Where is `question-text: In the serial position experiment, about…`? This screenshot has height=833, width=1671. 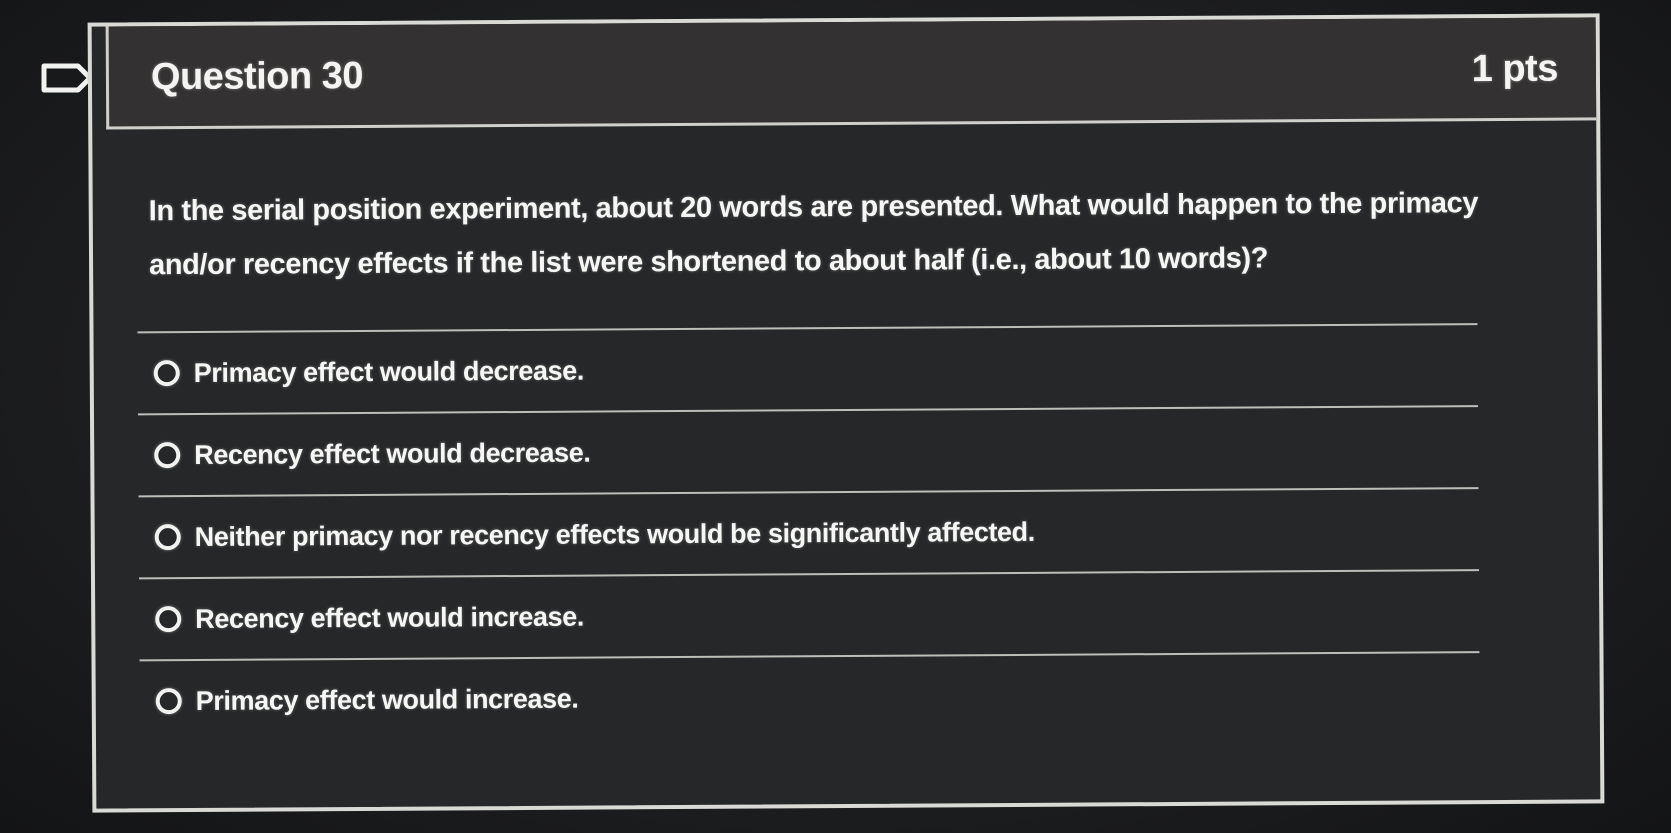 question-text: In the serial position experiment, about… is located at coordinates (813, 234).